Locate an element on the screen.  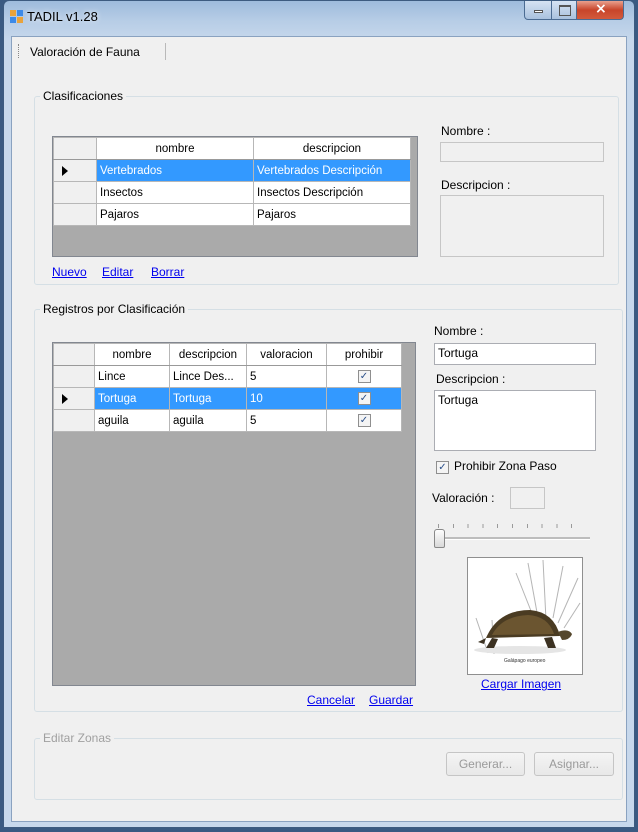
clasificacion-nombre-label: Nombre : is located at coordinates (466, 131).